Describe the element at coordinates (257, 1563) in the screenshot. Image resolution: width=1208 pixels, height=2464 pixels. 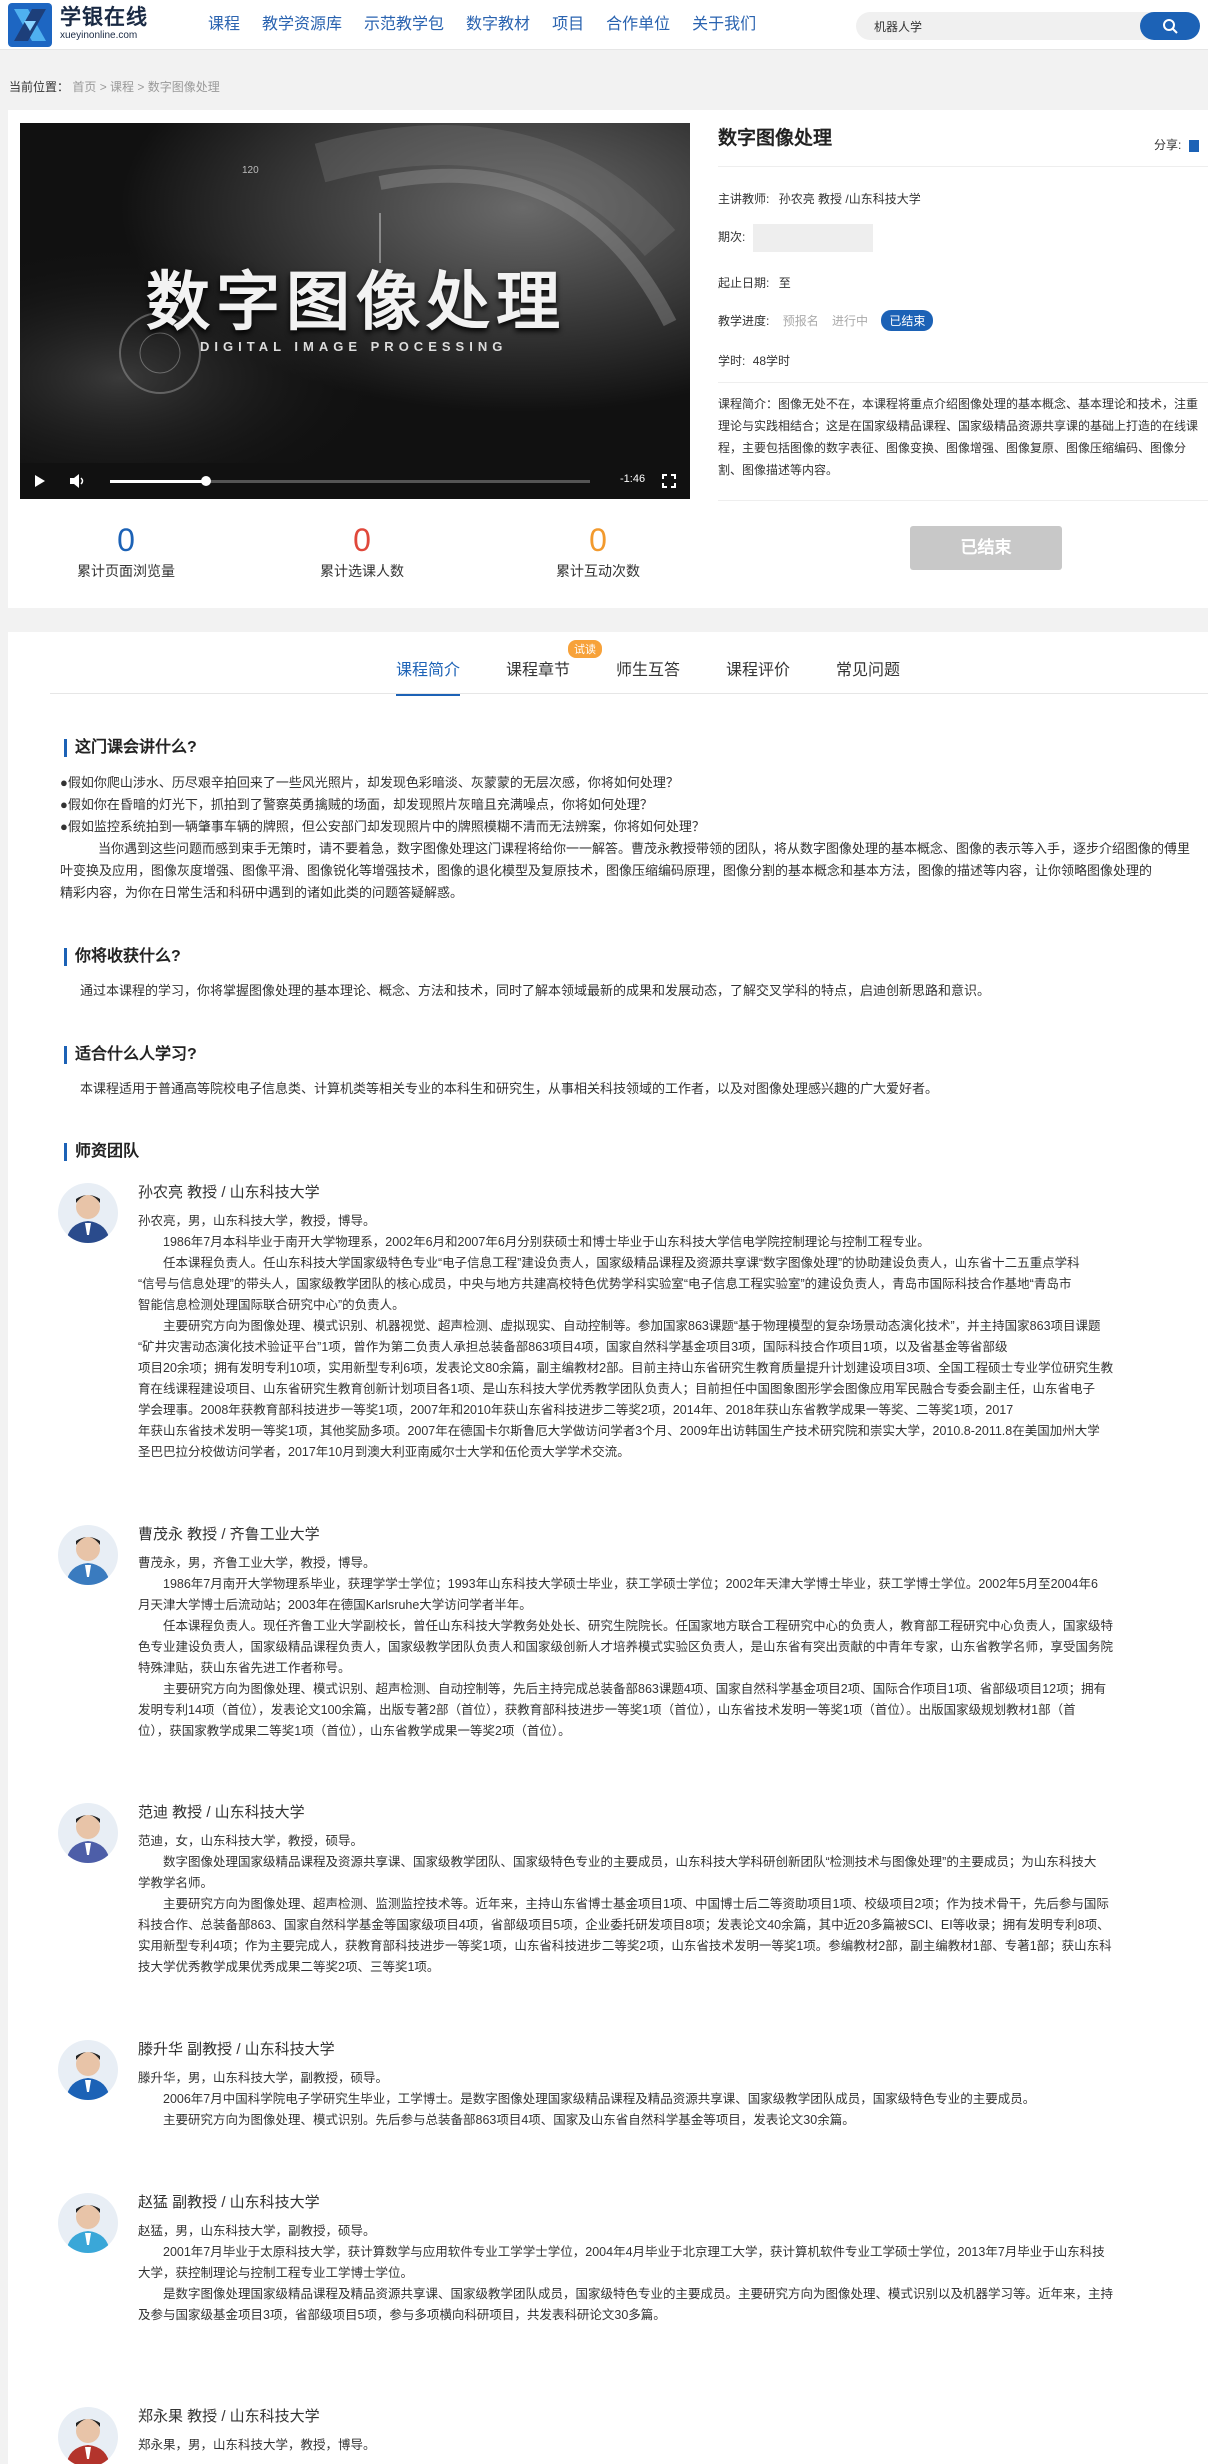
I see `bio-line: 曹茂永，男，齐鲁工业大学，教授，博导。` at that location.